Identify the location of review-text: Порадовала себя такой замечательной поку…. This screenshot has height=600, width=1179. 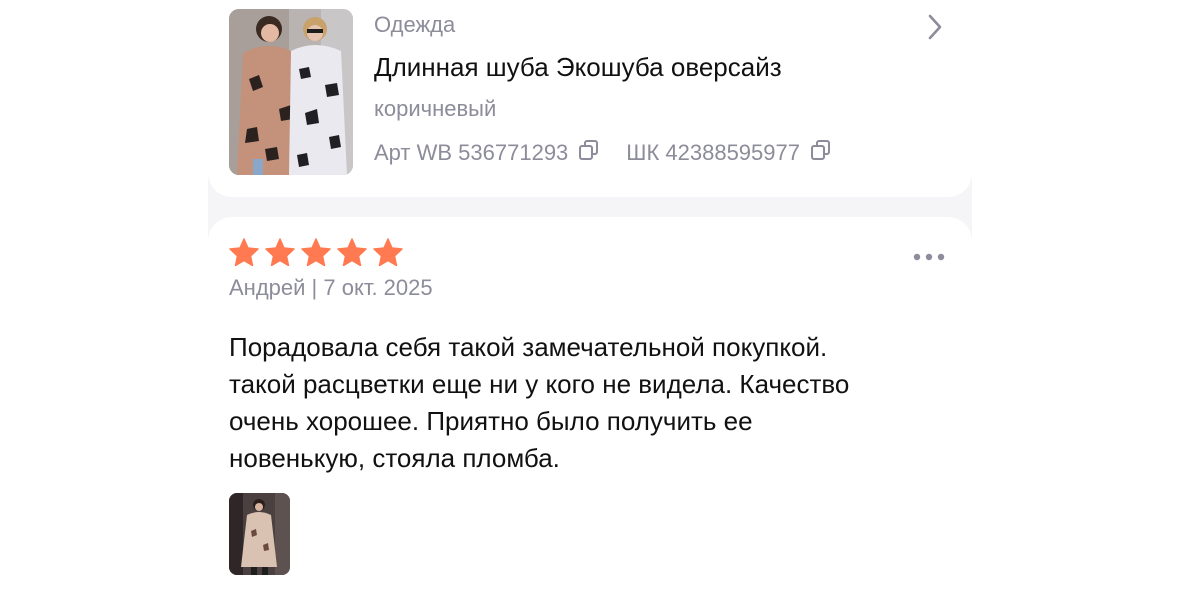
(539, 402).